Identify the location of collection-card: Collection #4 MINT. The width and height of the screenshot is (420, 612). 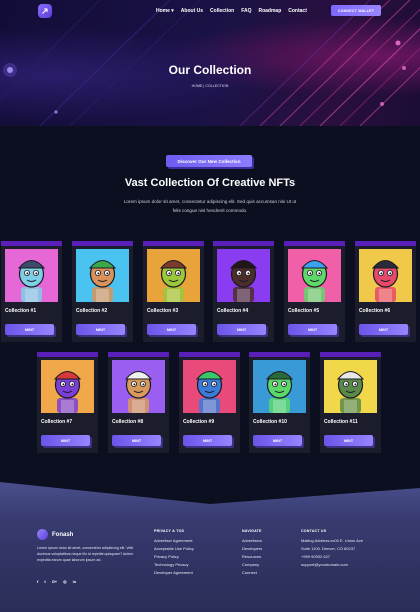
(243, 291).